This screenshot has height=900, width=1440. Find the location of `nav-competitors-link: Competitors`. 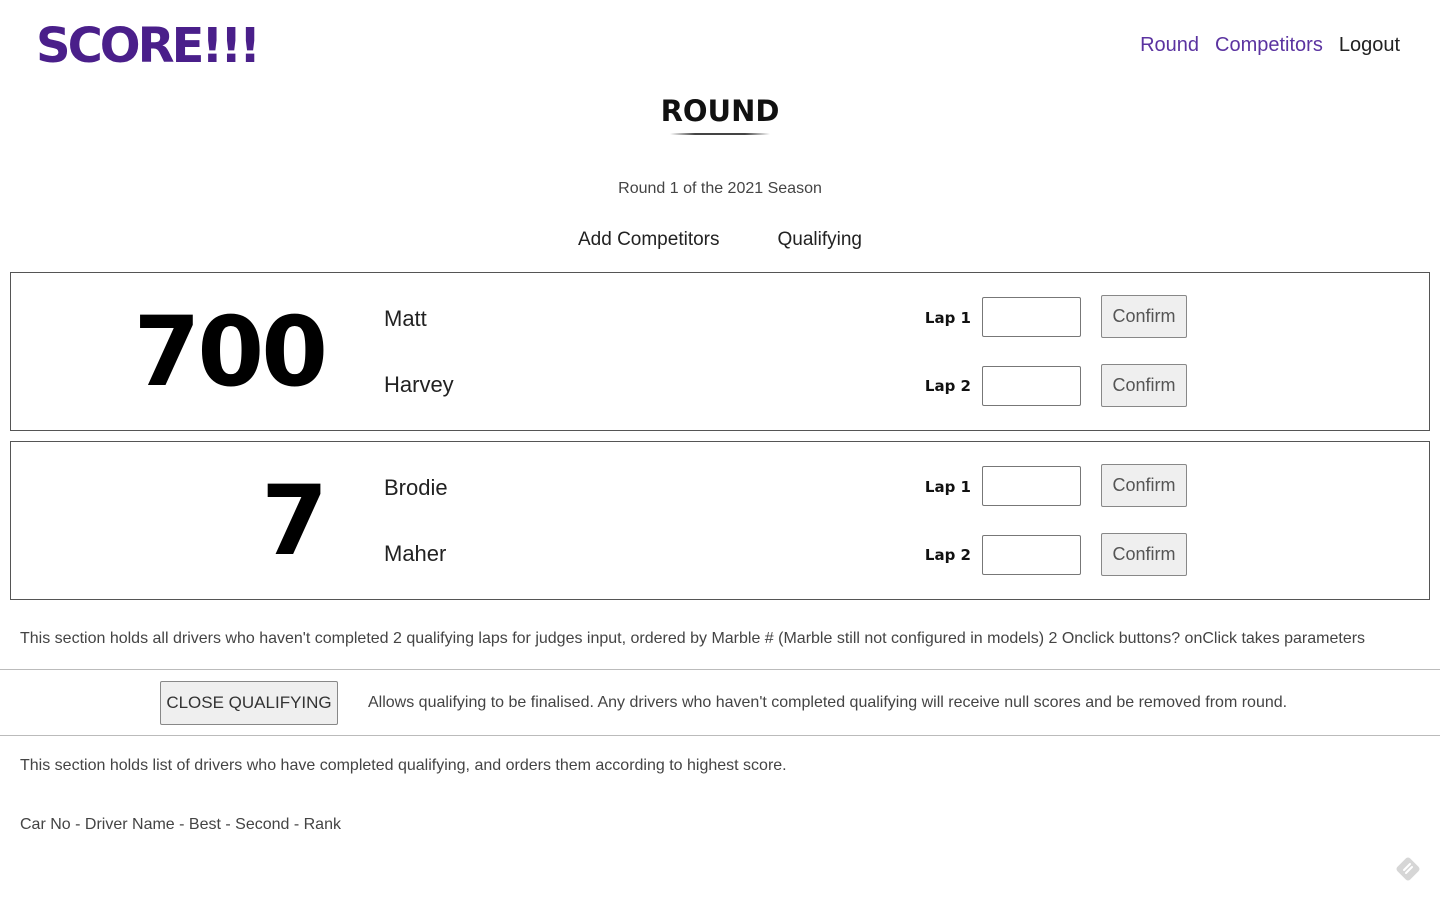

nav-competitors-link: Competitors is located at coordinates (1269, 45).